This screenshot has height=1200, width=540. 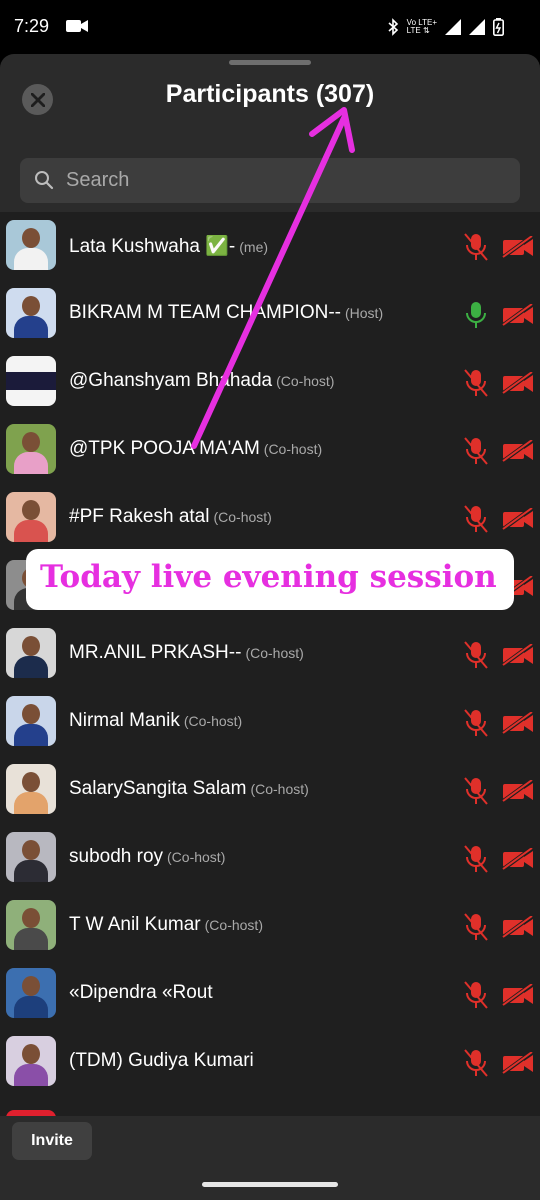 I want to click on participant-name: Nirmal Manik (Co-host), so click(x=155, y=721).